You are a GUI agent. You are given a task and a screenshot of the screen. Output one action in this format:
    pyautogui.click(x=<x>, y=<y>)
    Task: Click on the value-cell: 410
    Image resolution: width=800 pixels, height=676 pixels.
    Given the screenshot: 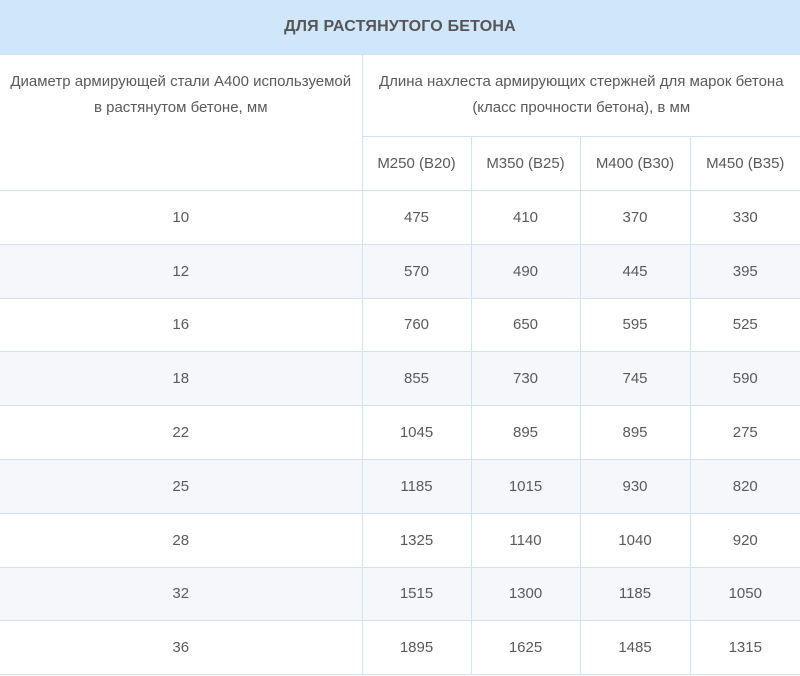 What is the action you would take?
    pyautogui.click(x=525, y=217)
    